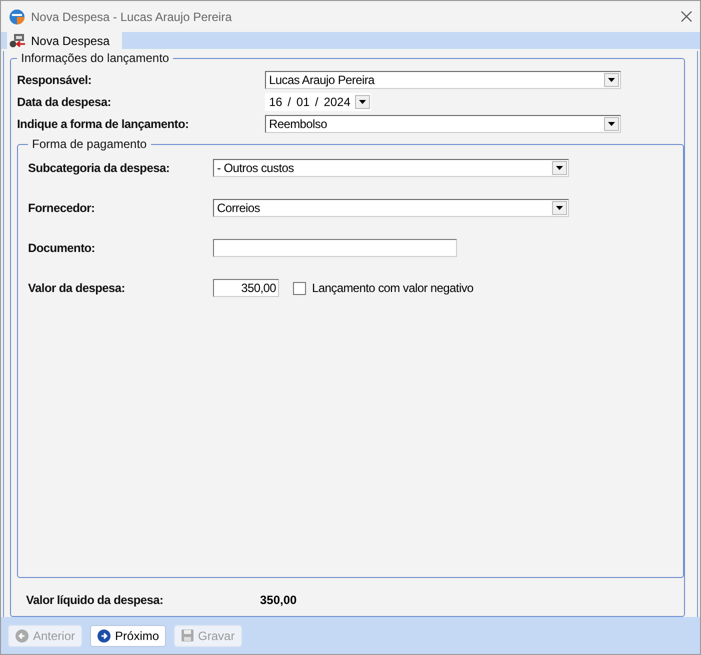  Describe the element at coordinates (318, 102) in the screenshot. I see `date-picker: 16 / 01 / 2024` at that location.